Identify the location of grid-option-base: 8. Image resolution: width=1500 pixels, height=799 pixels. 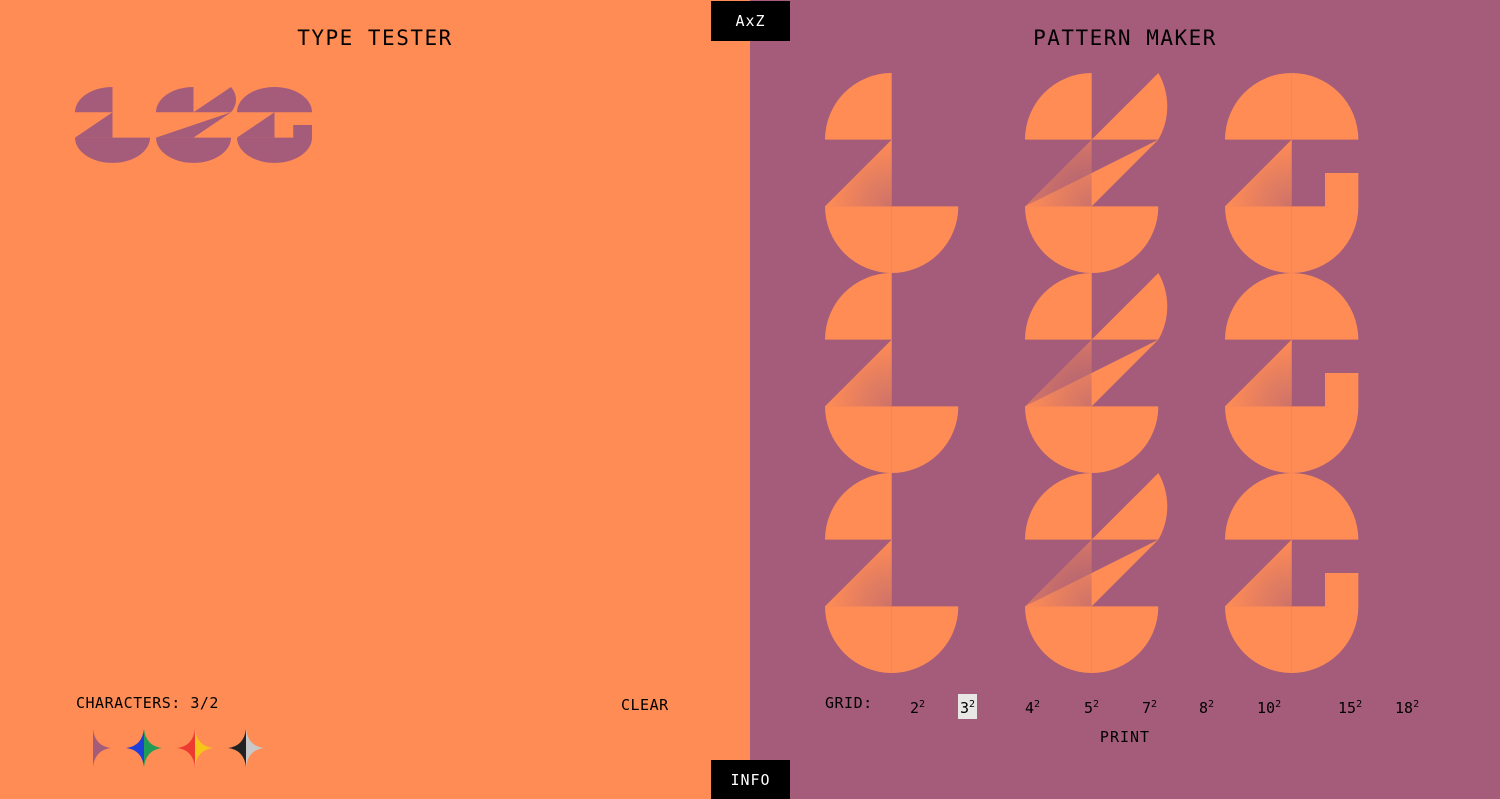
(1204, 708).